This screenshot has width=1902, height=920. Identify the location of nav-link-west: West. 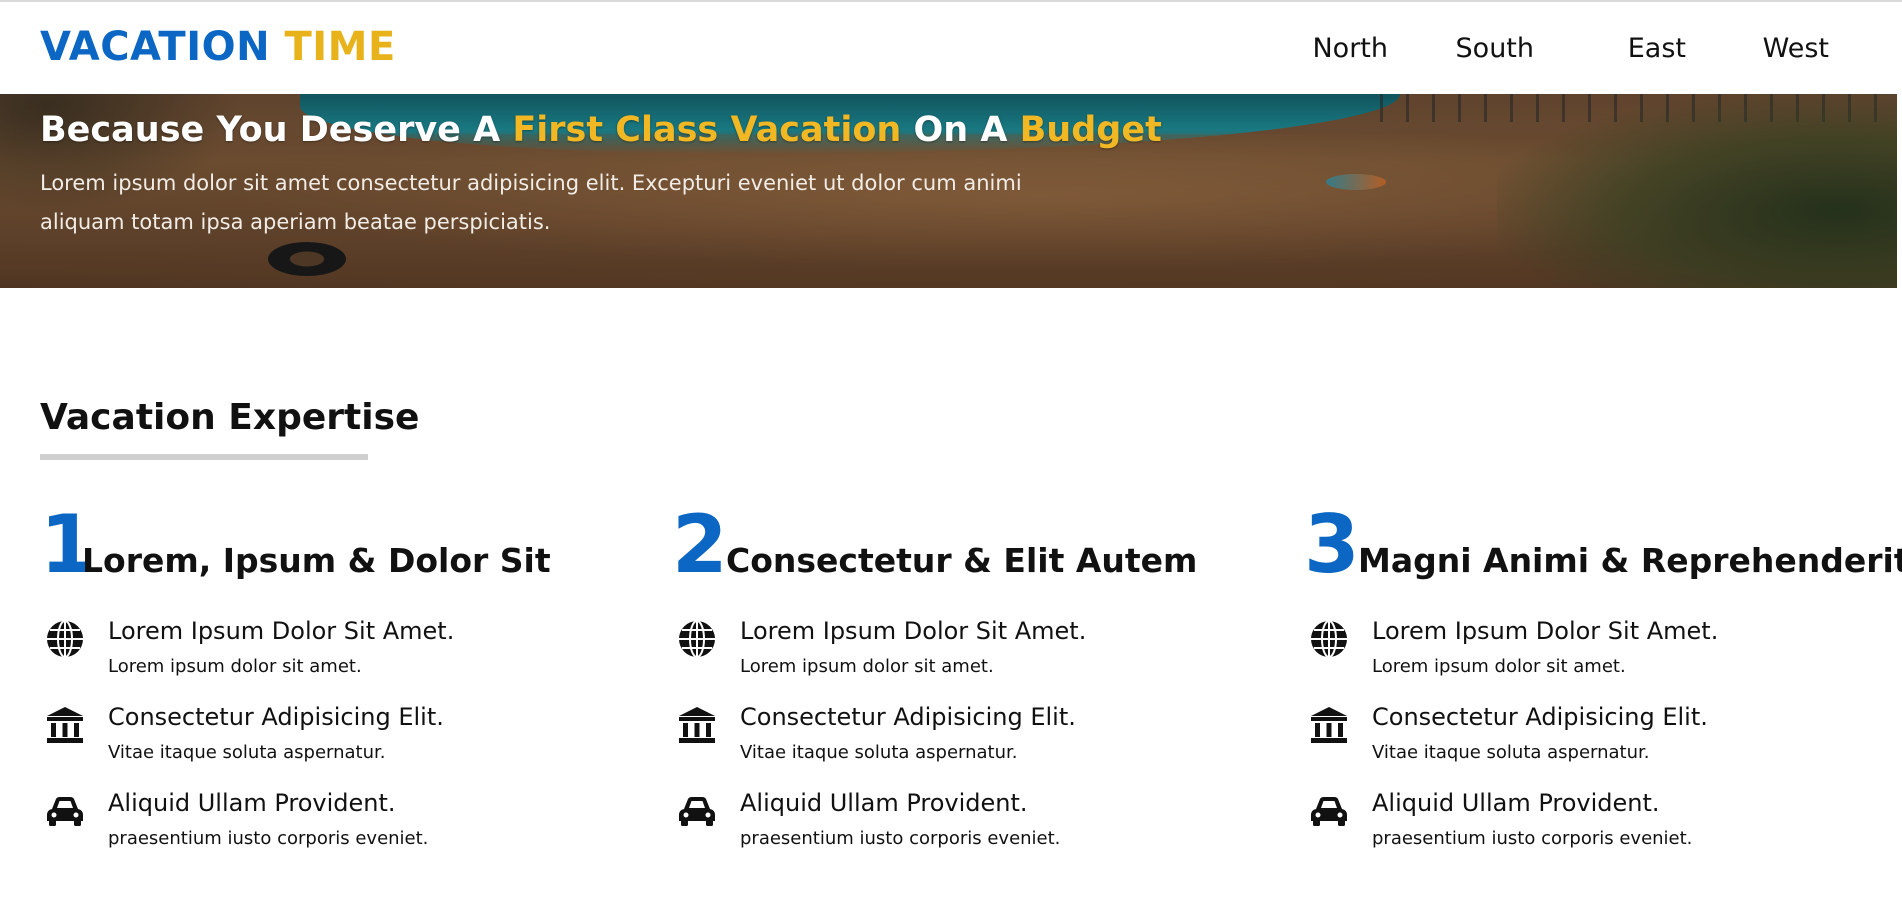
(1796, 49).